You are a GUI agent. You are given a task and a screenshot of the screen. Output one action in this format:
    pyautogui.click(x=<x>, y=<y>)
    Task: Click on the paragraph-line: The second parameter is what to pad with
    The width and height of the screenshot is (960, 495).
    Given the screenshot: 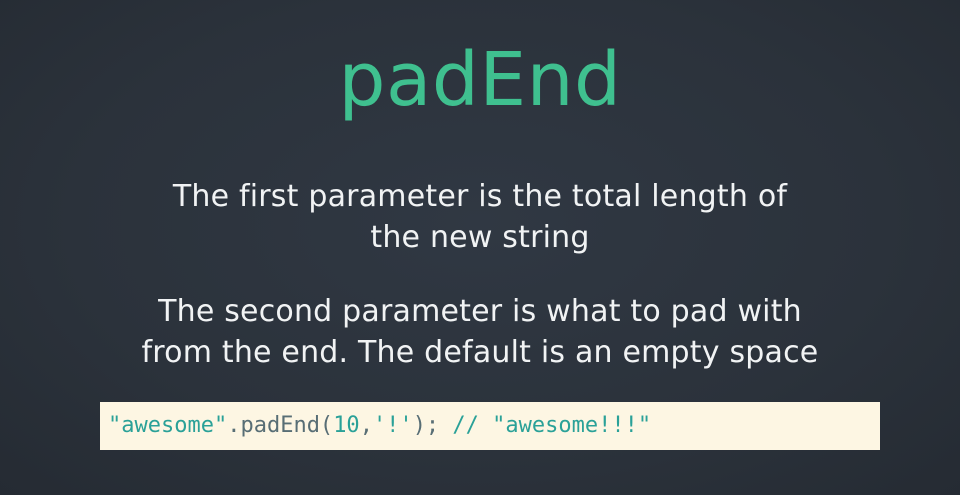 What is the action you would take?
    pyautogui.click(x=480, y=311)
    